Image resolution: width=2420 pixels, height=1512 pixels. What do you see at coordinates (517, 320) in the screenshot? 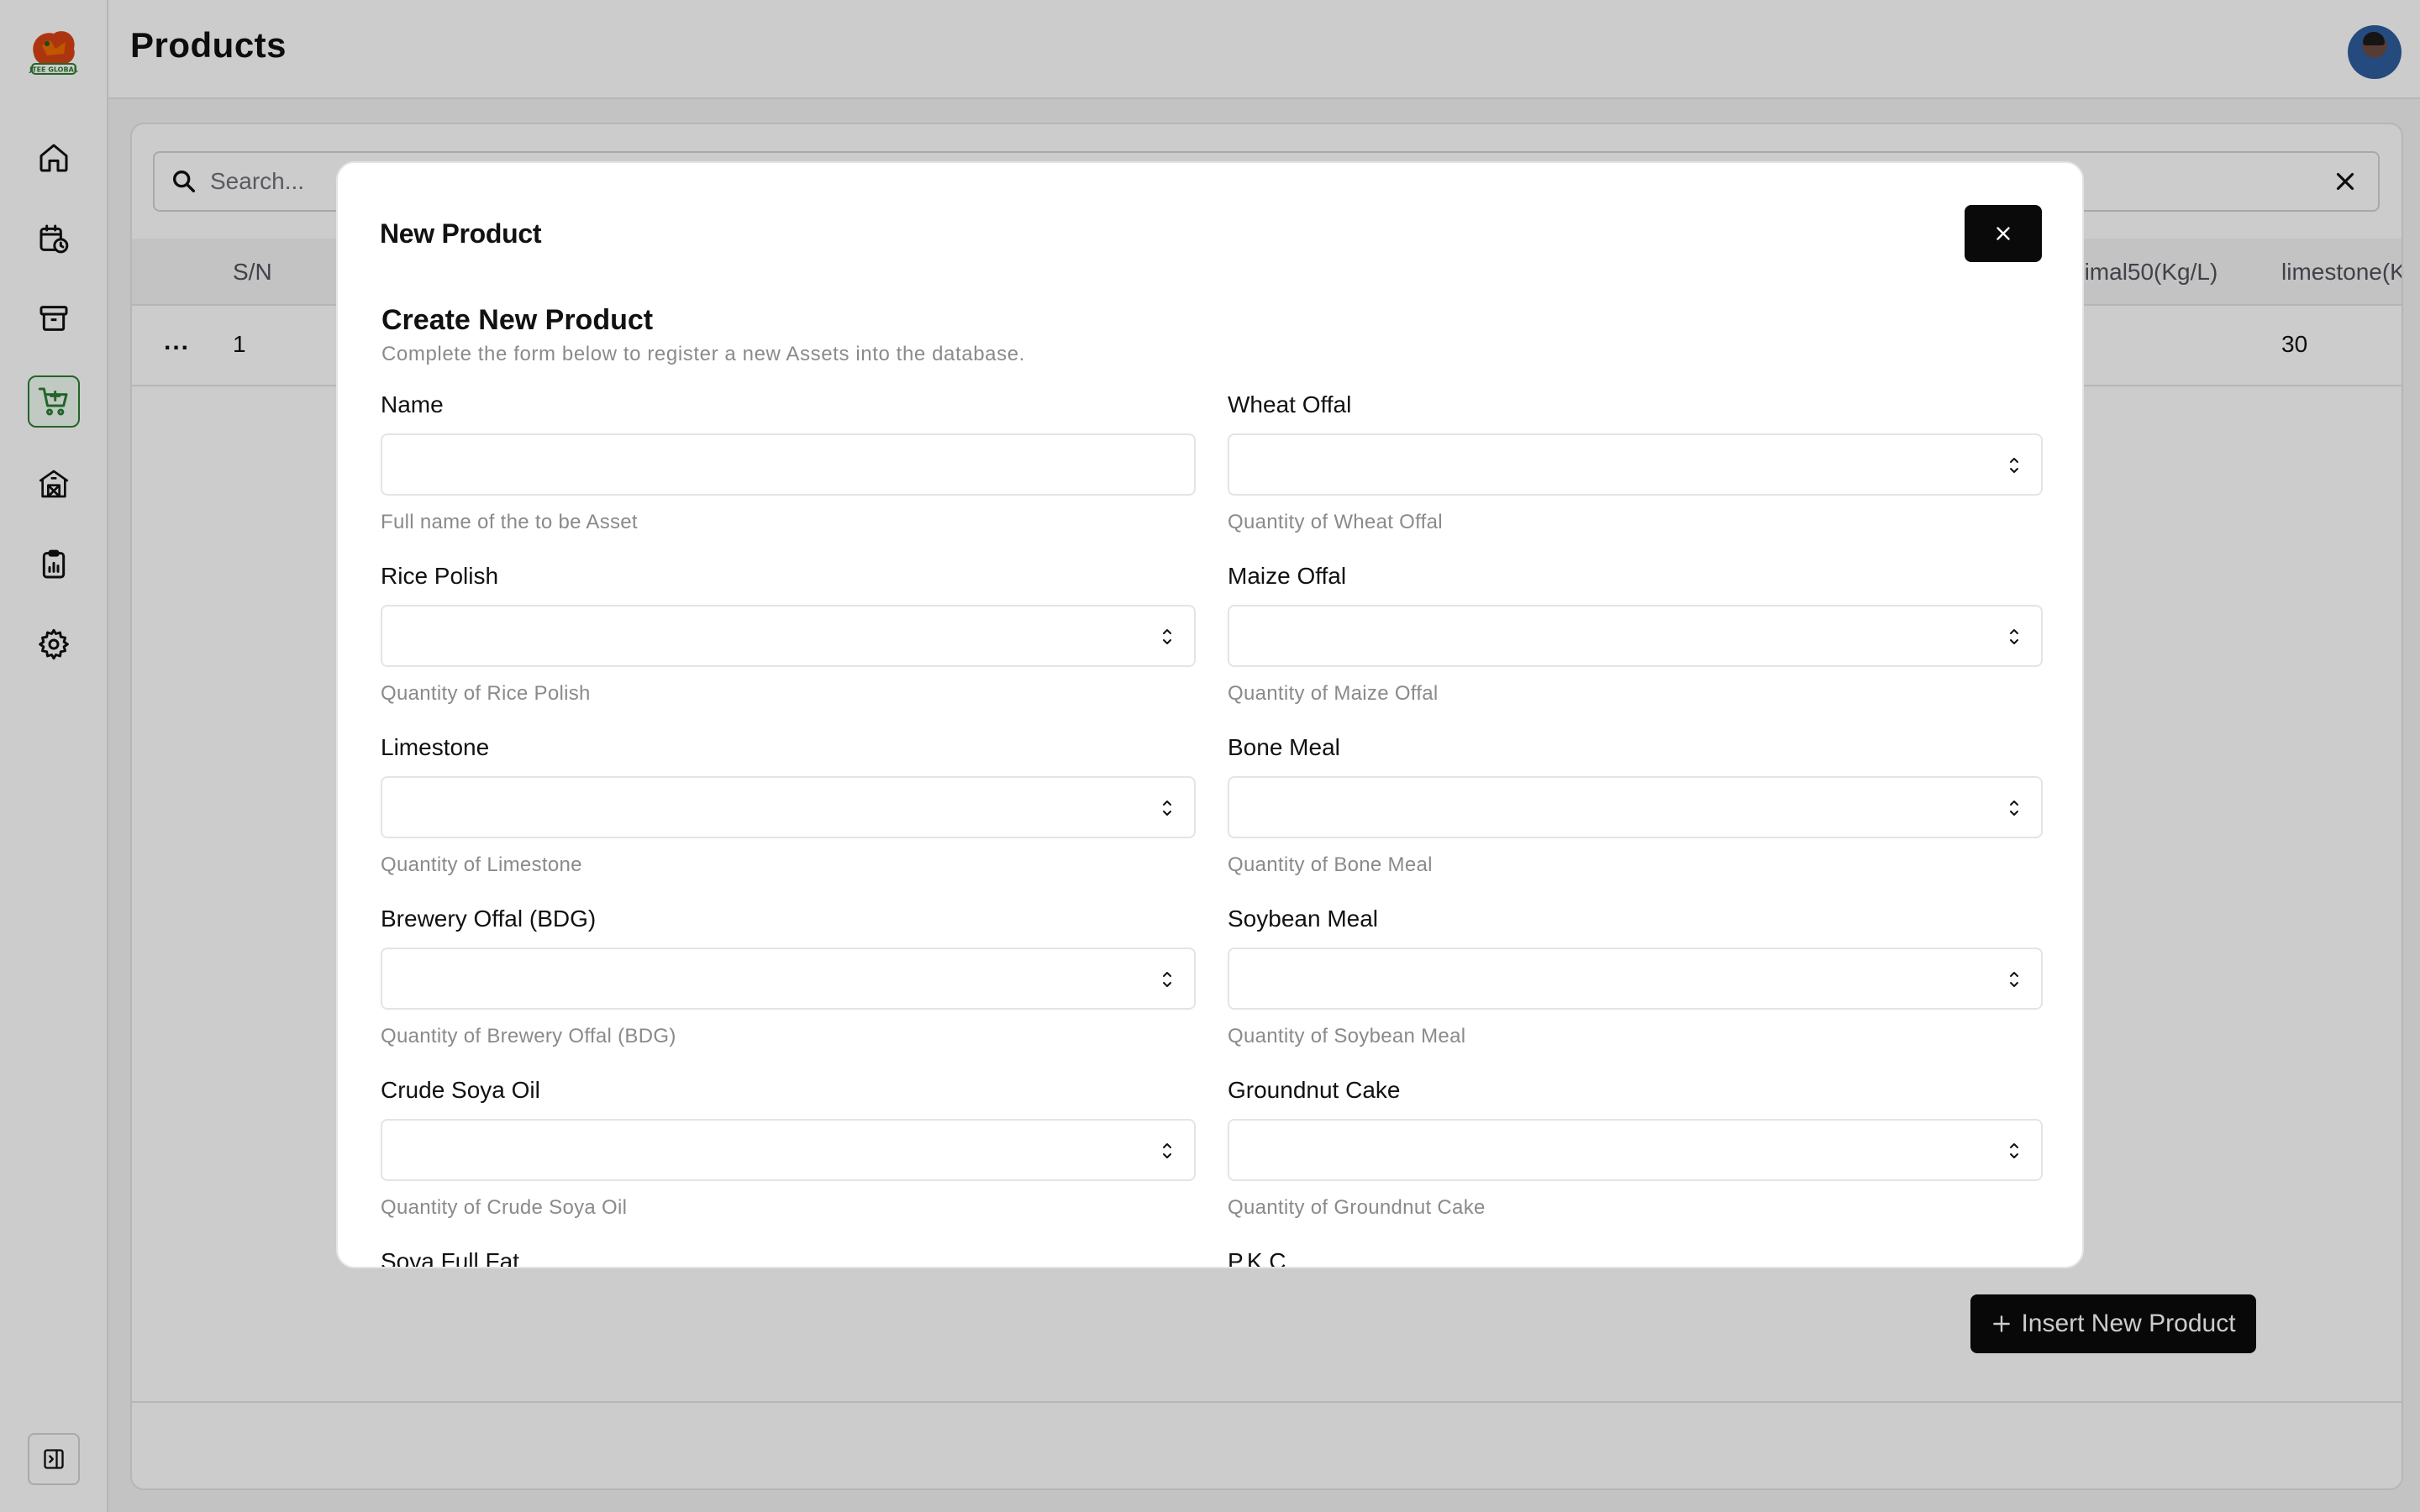
I see `form-heading: Create New Product` at bounding box center [517, 320].